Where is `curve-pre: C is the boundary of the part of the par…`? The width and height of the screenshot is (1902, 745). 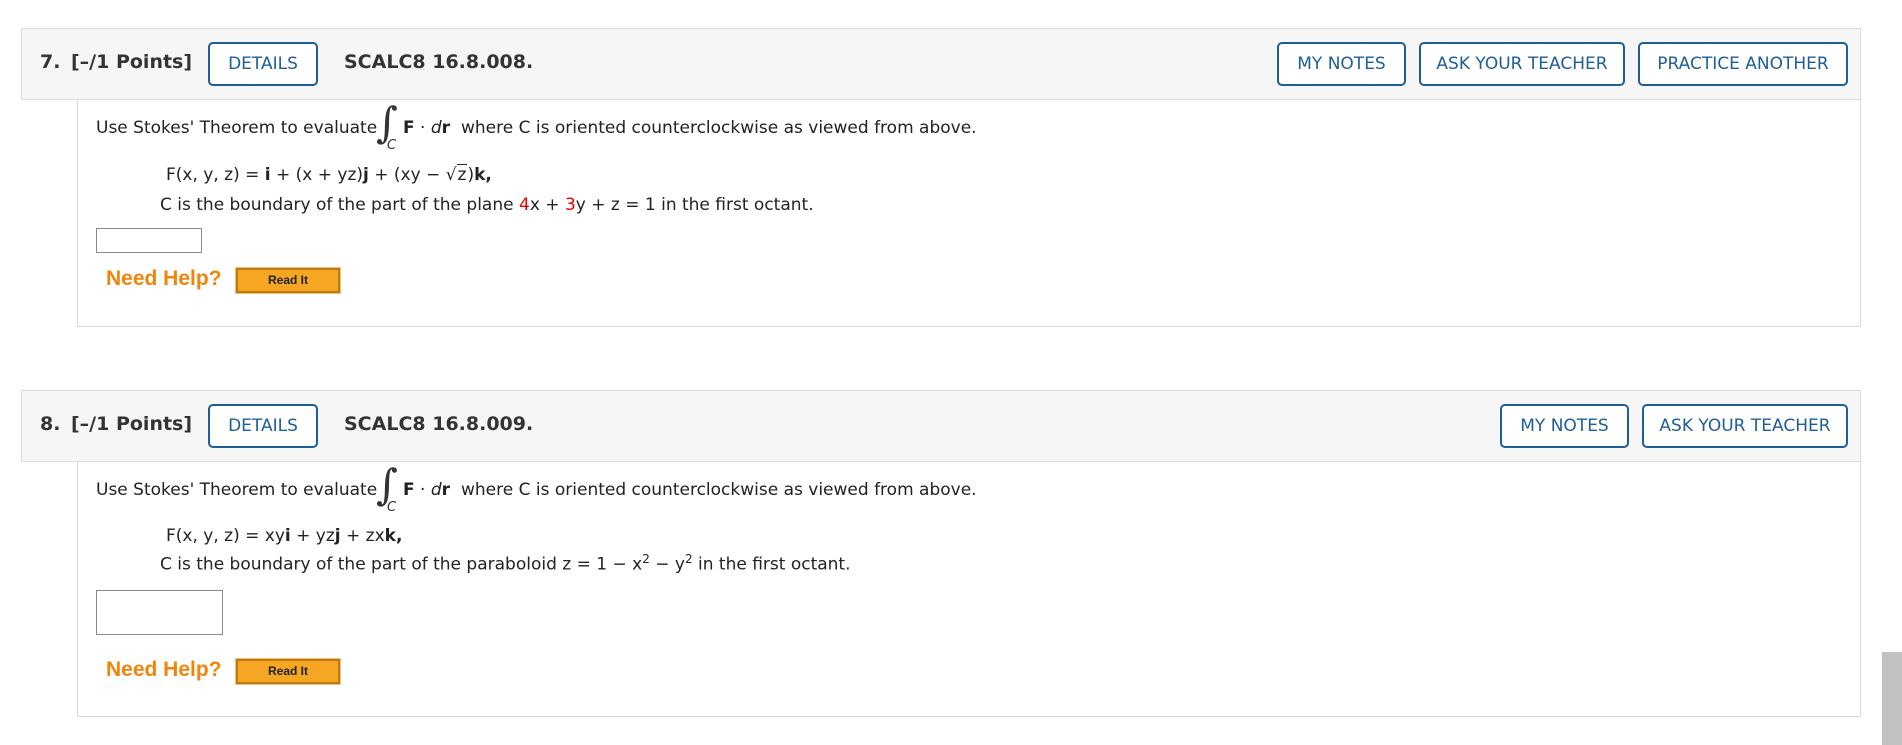 curve-pre: C is the boundary of the part of the par… is located at coordinates (358, 564).